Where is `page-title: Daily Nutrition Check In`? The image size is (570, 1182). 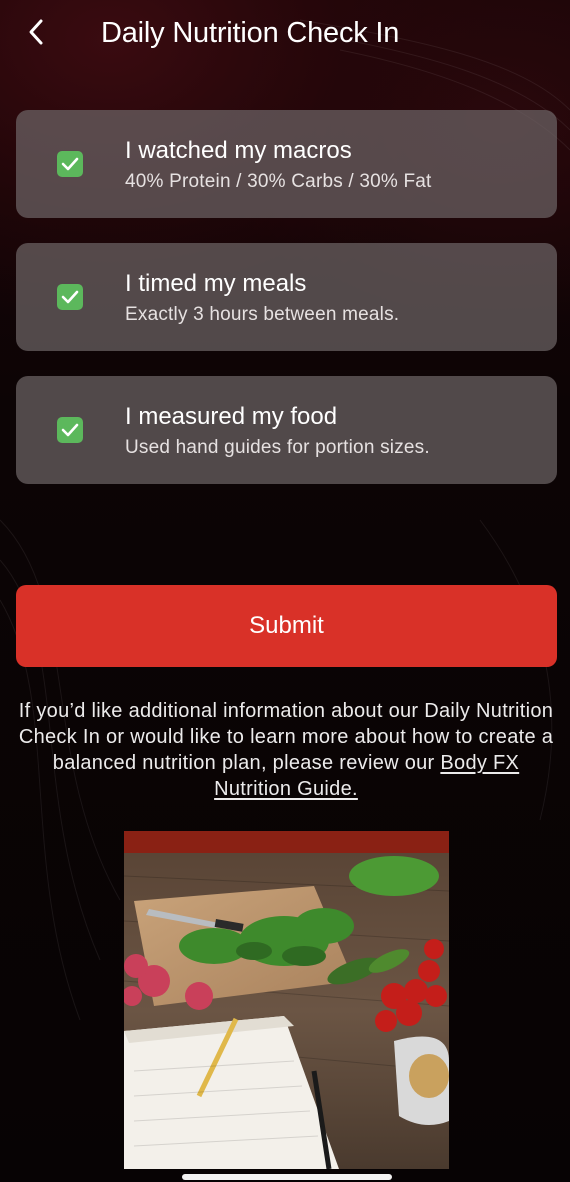 page-title: Daily Nutrition Check In is located at coordinates (250, 33).